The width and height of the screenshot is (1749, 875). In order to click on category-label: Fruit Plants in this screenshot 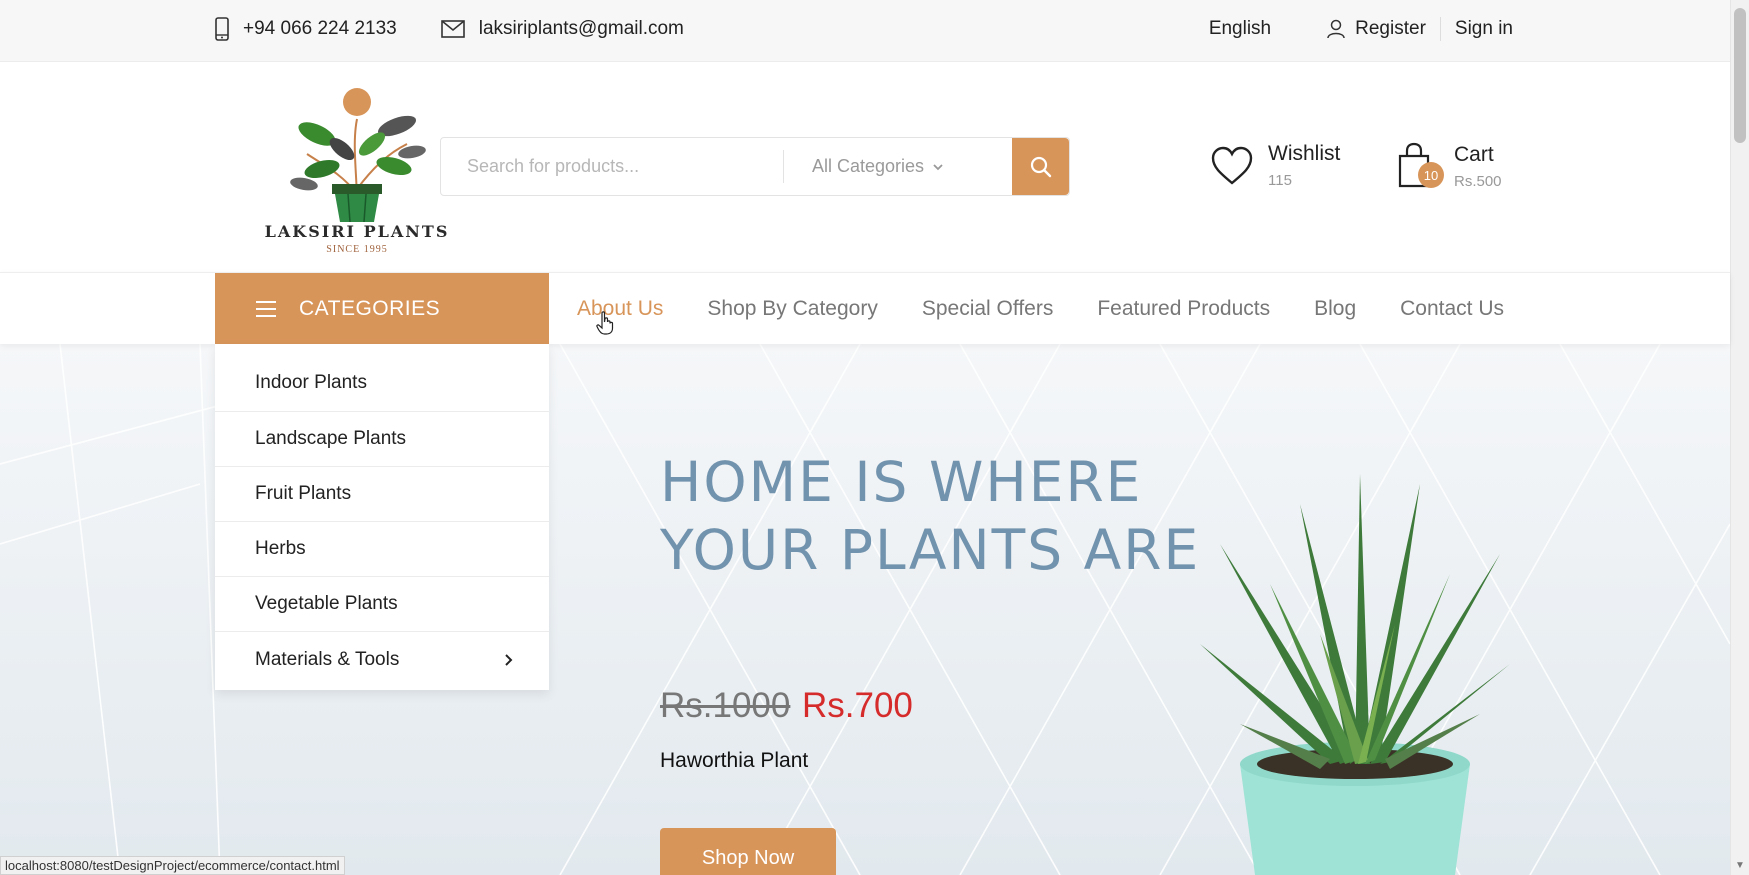, I will do `click(303, 493)`.